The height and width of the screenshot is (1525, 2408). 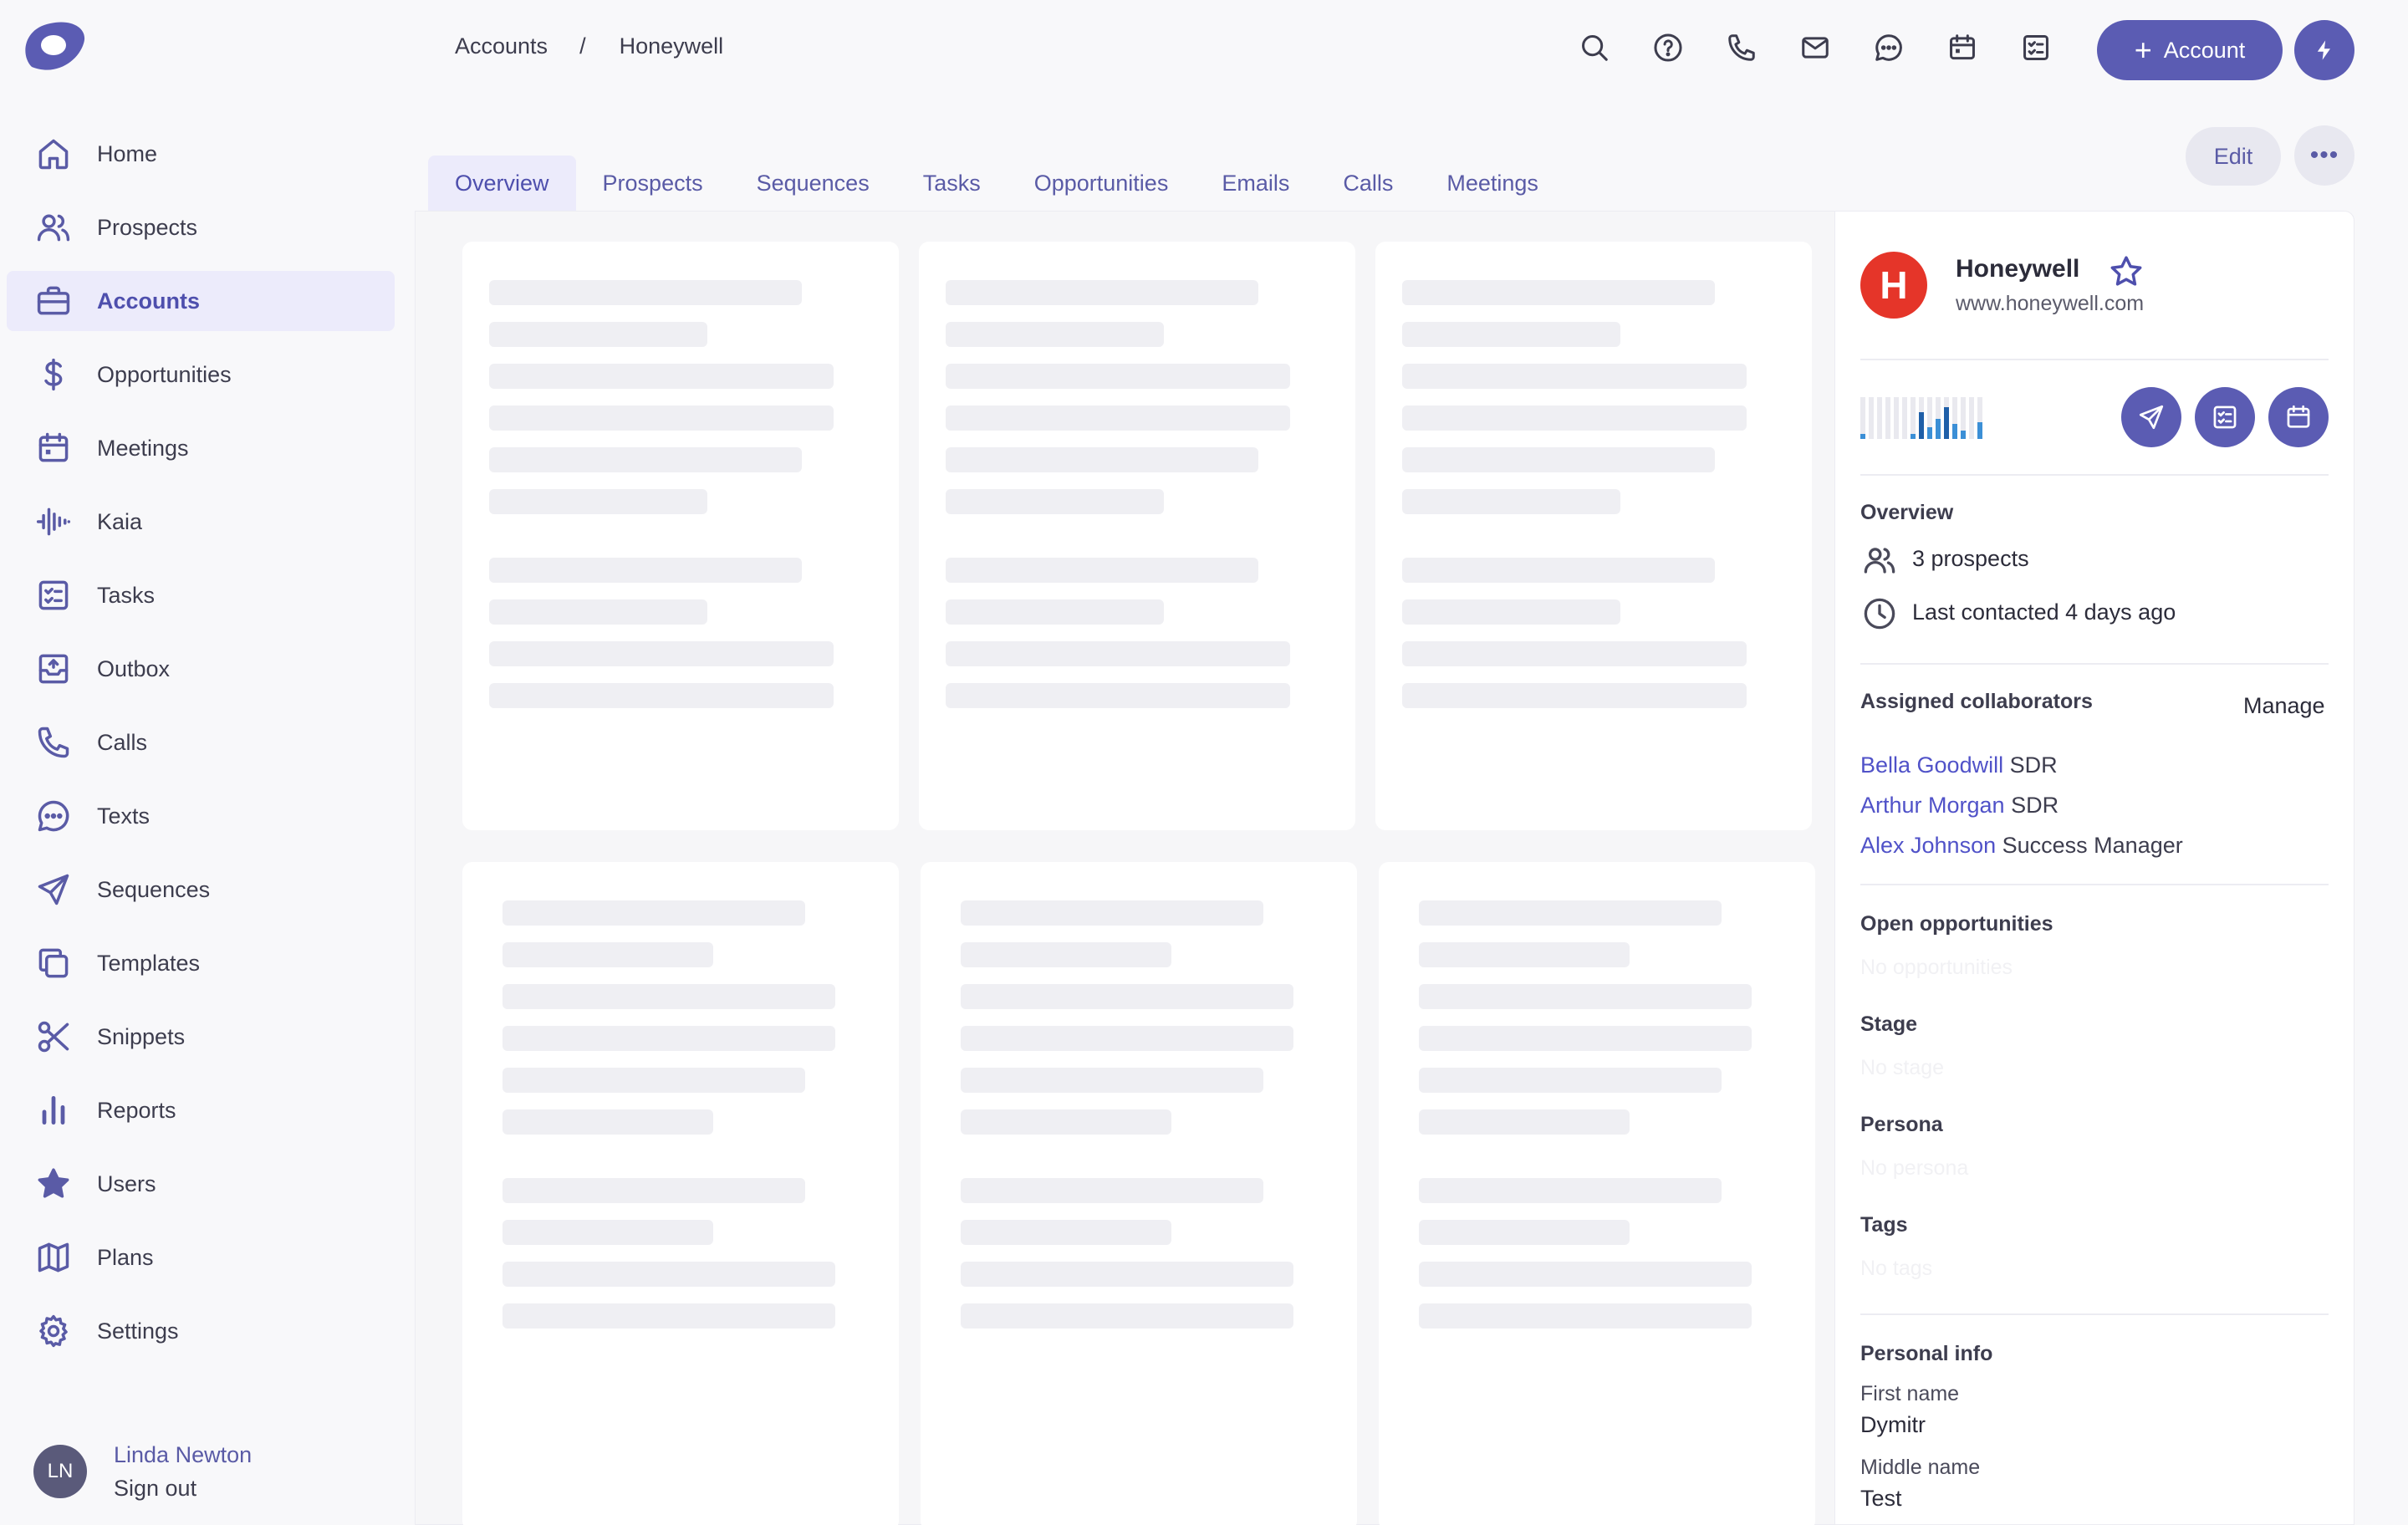 What do you see at coordinates (201, 816) in the screenshot?
I see `sidebar-item-texts: Texts` at bounding box center [201, 816].